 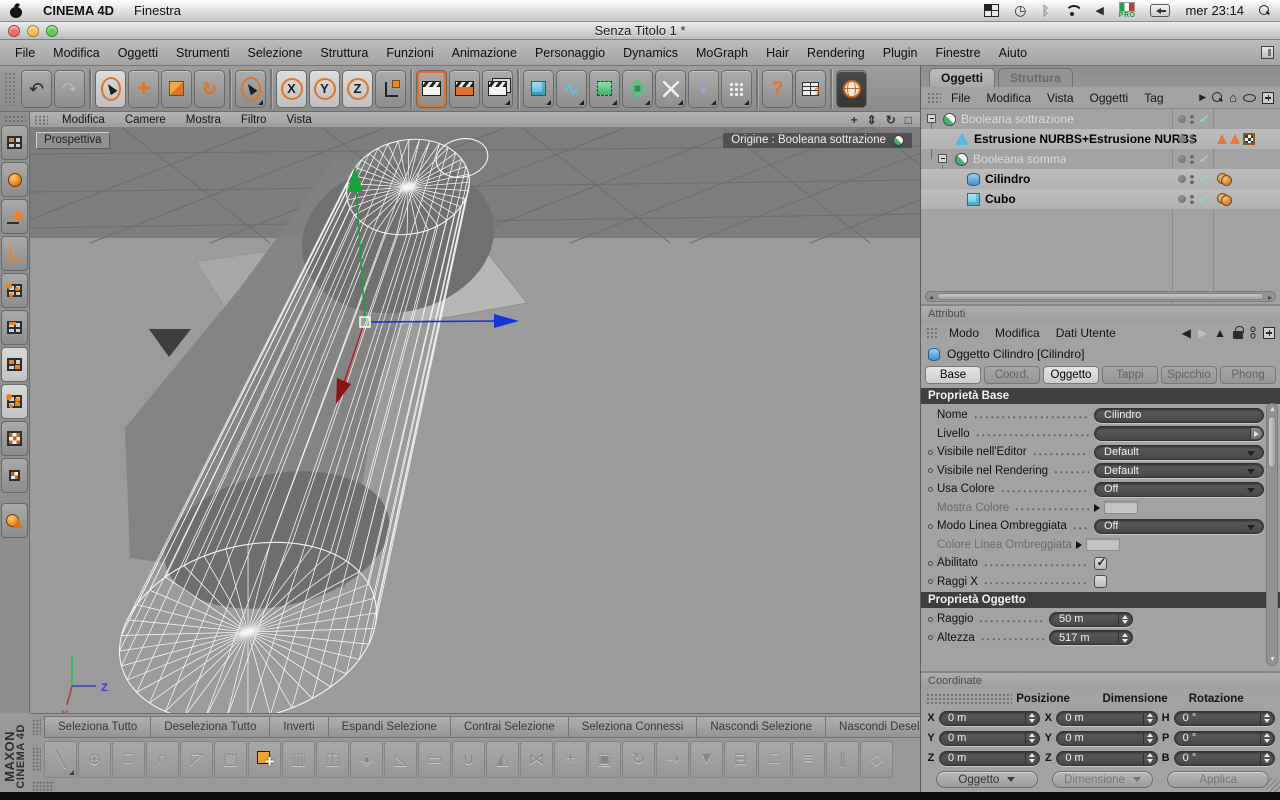 What do you see at coordinates (210, 727) in the screenshot?
I see `deselect-all-button: Deseleziona Tutto` at bounding box center [210, 727].